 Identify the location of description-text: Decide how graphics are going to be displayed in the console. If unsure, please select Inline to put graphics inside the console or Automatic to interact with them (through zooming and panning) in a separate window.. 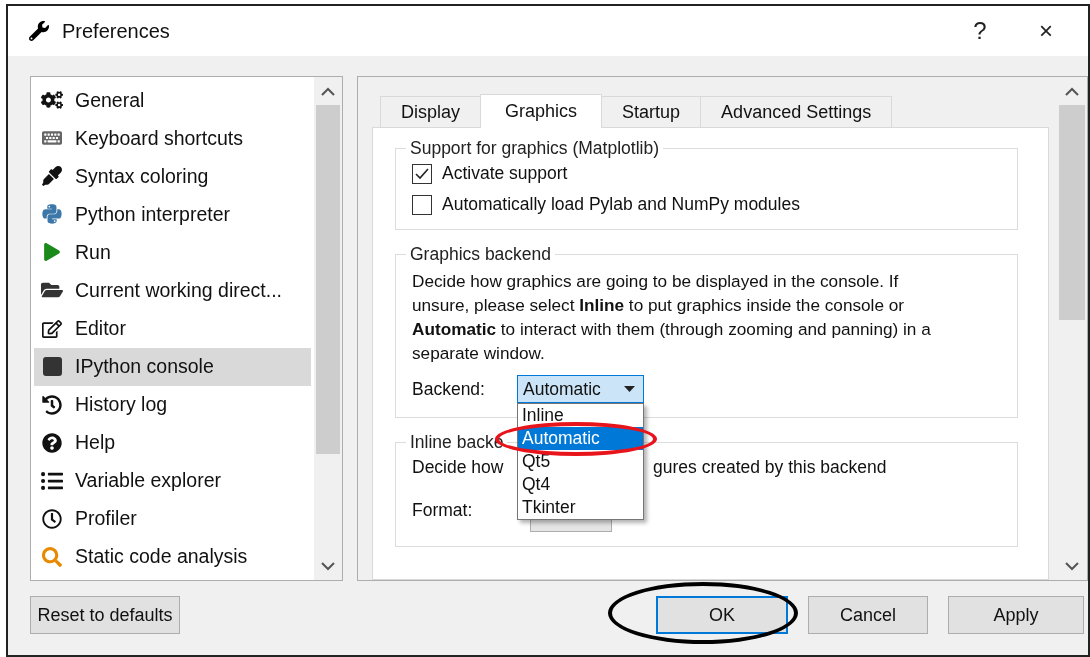
(672, 317).